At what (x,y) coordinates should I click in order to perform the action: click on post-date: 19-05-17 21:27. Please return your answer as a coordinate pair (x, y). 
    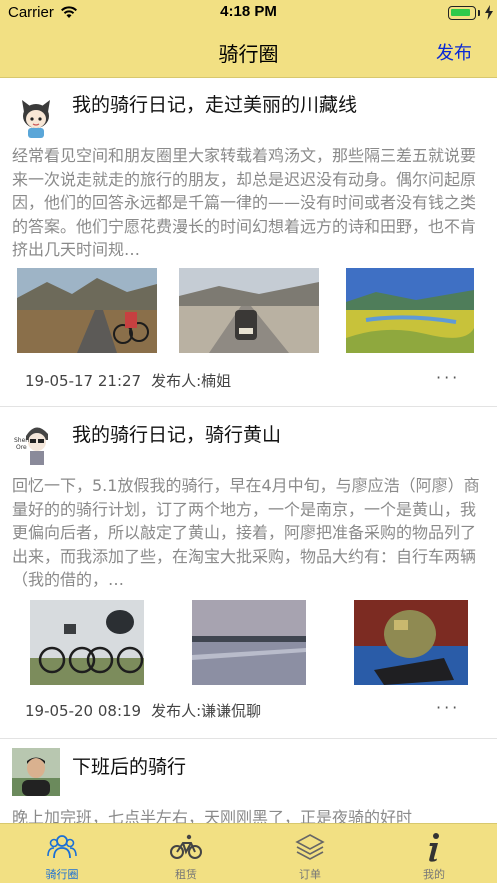
    Looking at the image, I should click on (83, 381).